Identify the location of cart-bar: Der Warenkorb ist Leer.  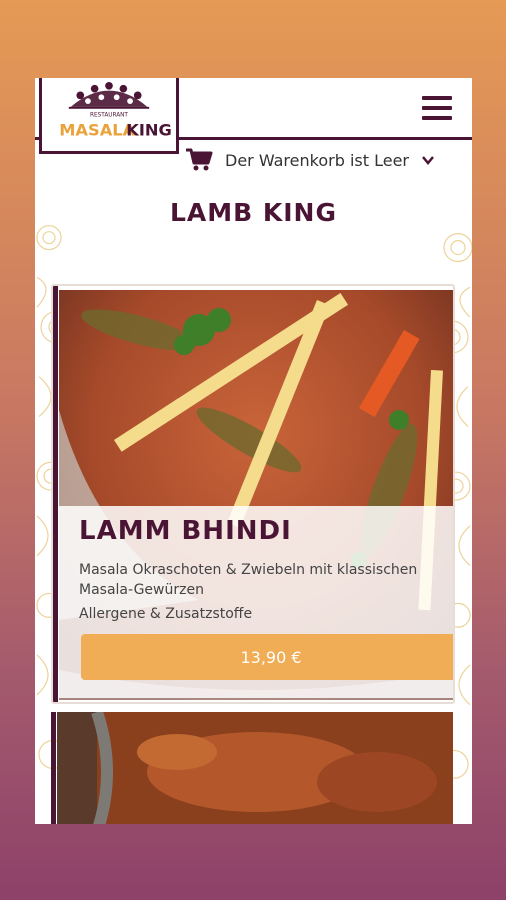
(310, 160).